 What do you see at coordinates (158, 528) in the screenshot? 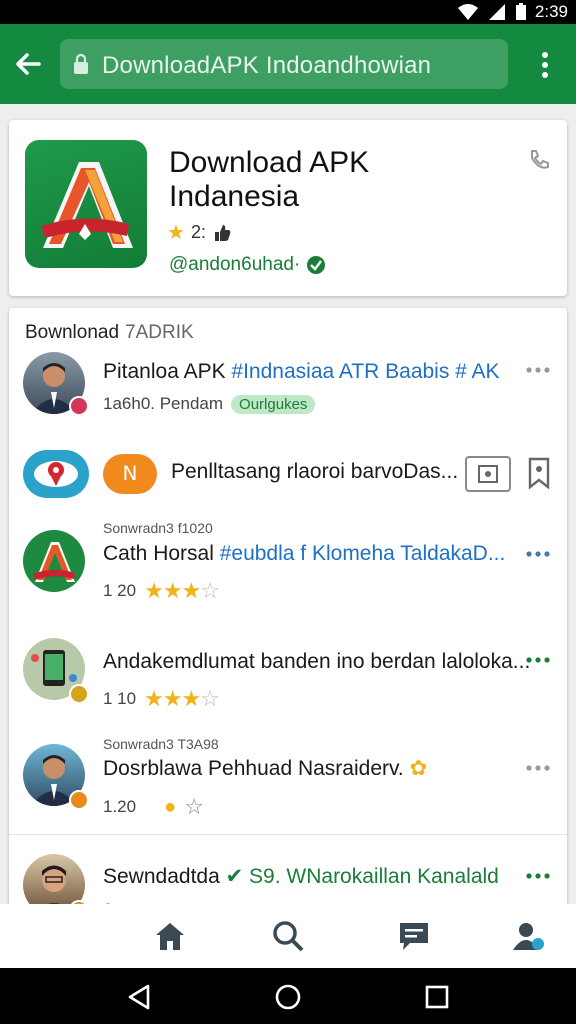
I see `item-overline: Sonwradn3 f1020` at bounding box center [158, 528].